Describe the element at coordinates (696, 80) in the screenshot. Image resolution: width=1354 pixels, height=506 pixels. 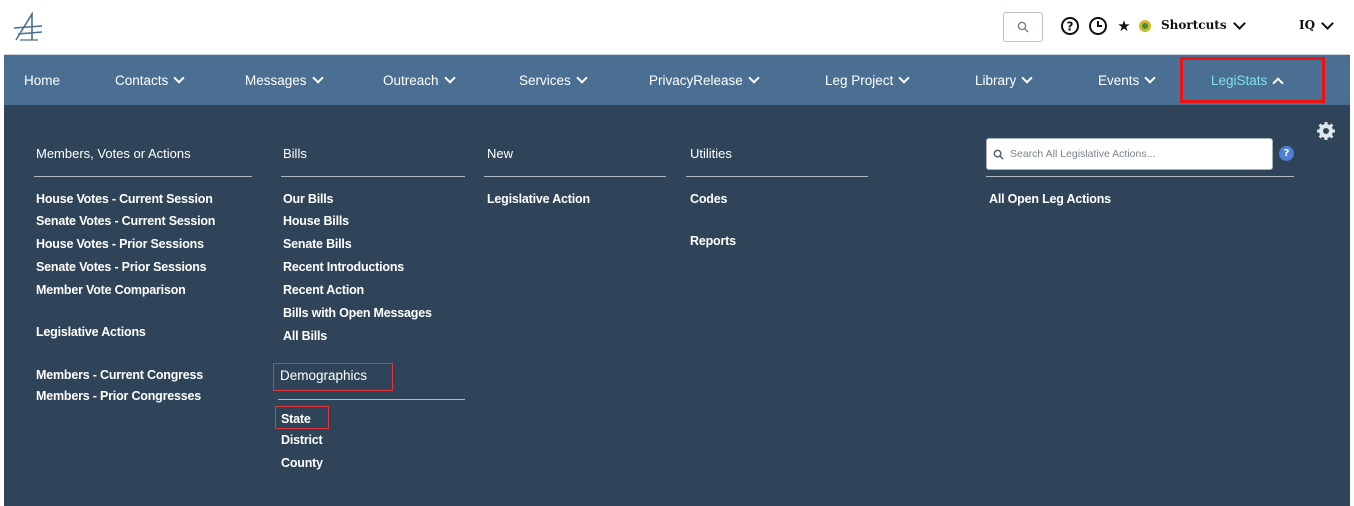
I see `nav-label: PrivacyRelease` at that location.